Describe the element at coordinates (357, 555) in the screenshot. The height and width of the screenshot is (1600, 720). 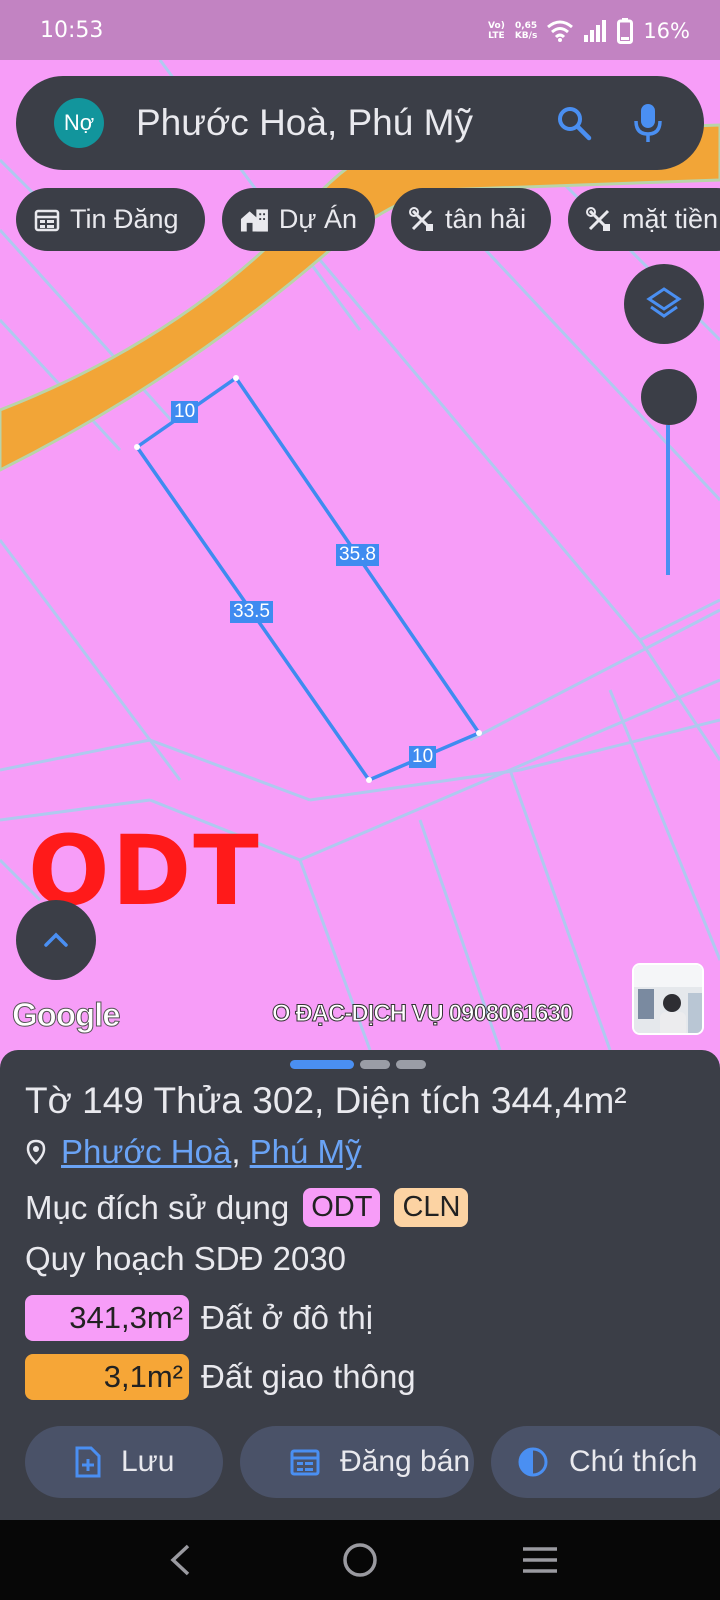
I see `edge-length-label: 35.8` at that location.